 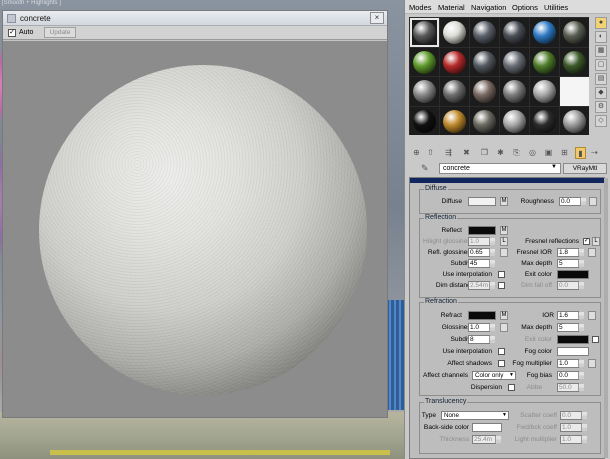 What do you see at coordinates (548, 153) in the screenshot?
I see `show-map-in-viewport-icon: ▣` at bounding box center [548, 153].